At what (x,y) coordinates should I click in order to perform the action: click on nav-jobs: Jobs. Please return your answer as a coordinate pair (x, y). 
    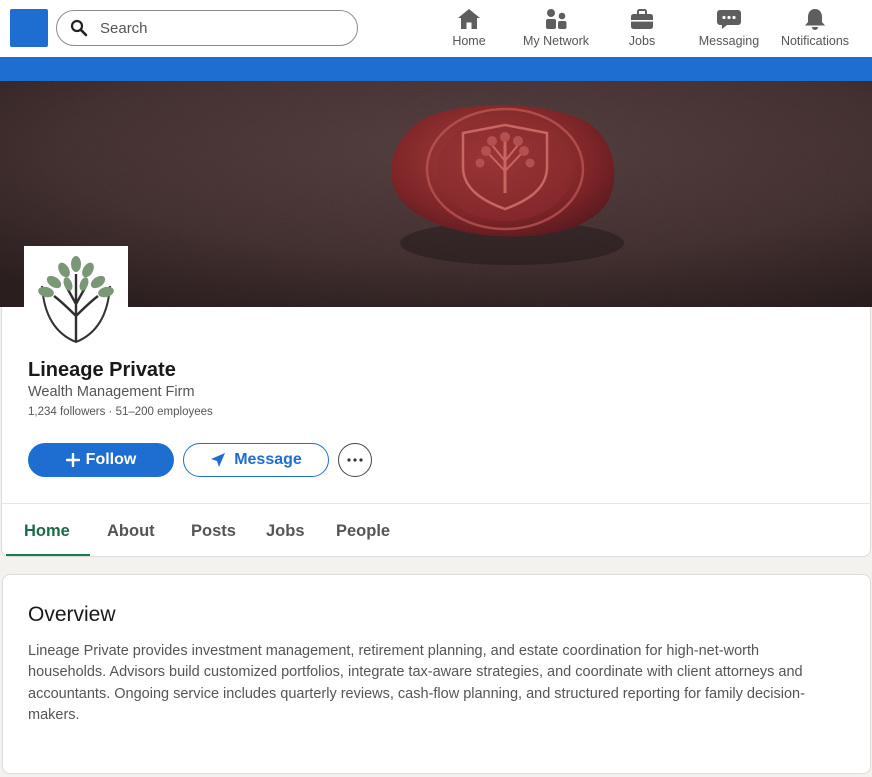
    Looking at the image, I should click on (642, 29).